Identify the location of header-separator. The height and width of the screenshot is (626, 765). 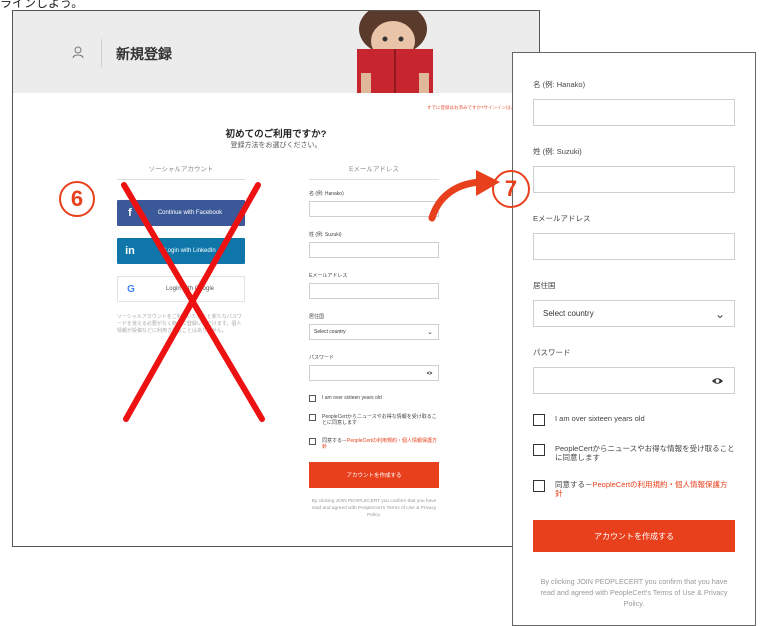
(101, 53).